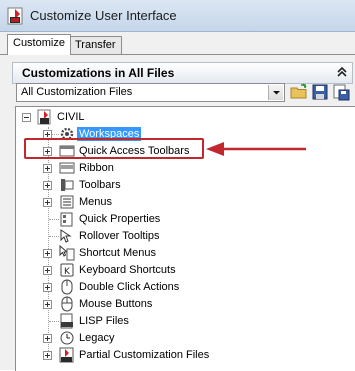 This screenshot has width=355, height=371. What do you see at coordinates (95, 45) in the screenshot?
I see `tab-transfer: Transfer` at bounding box center [95, 45].